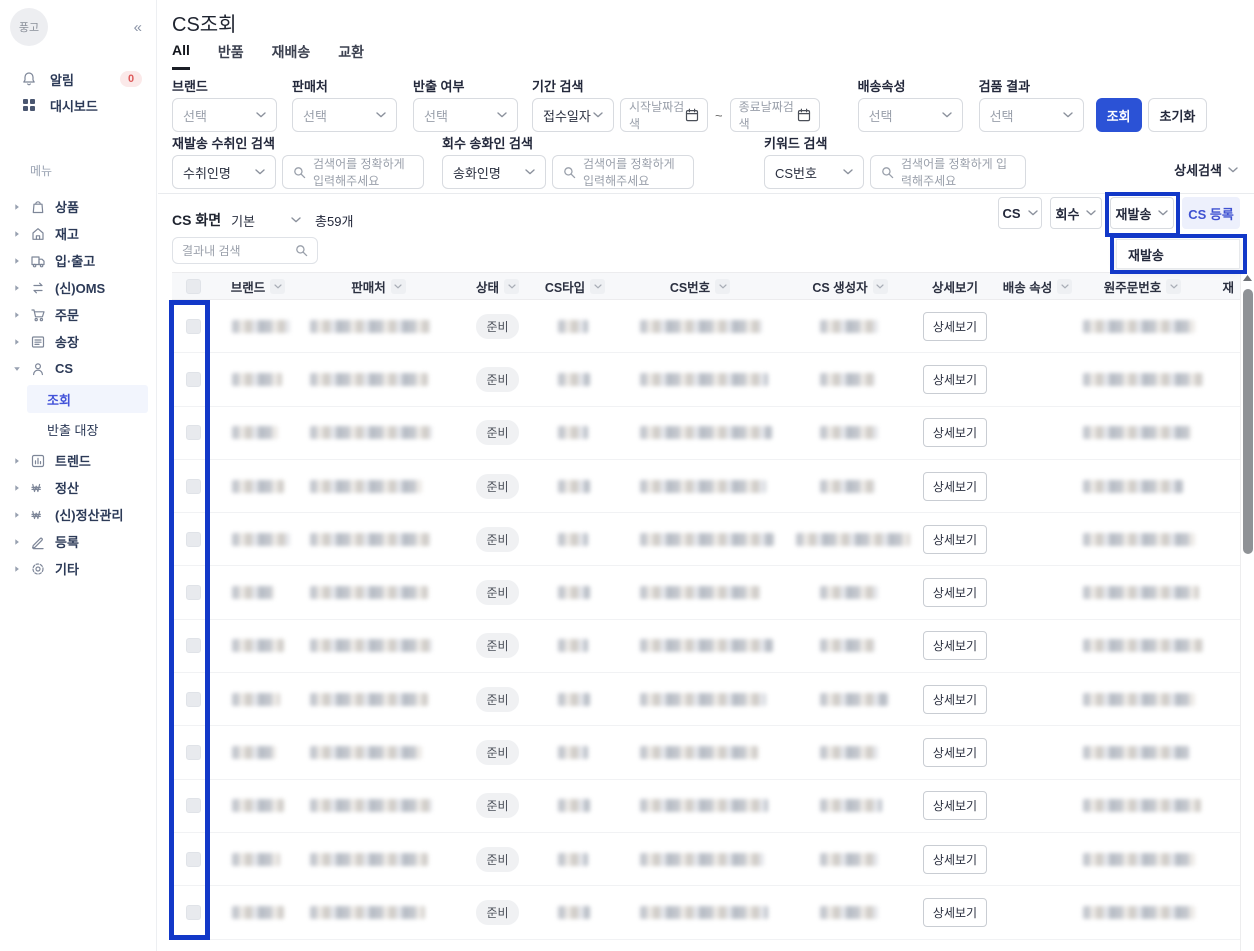  Describe the element at coordinates (351, 56) in the screenshot. I see `tab-교환: 교환` at that location.